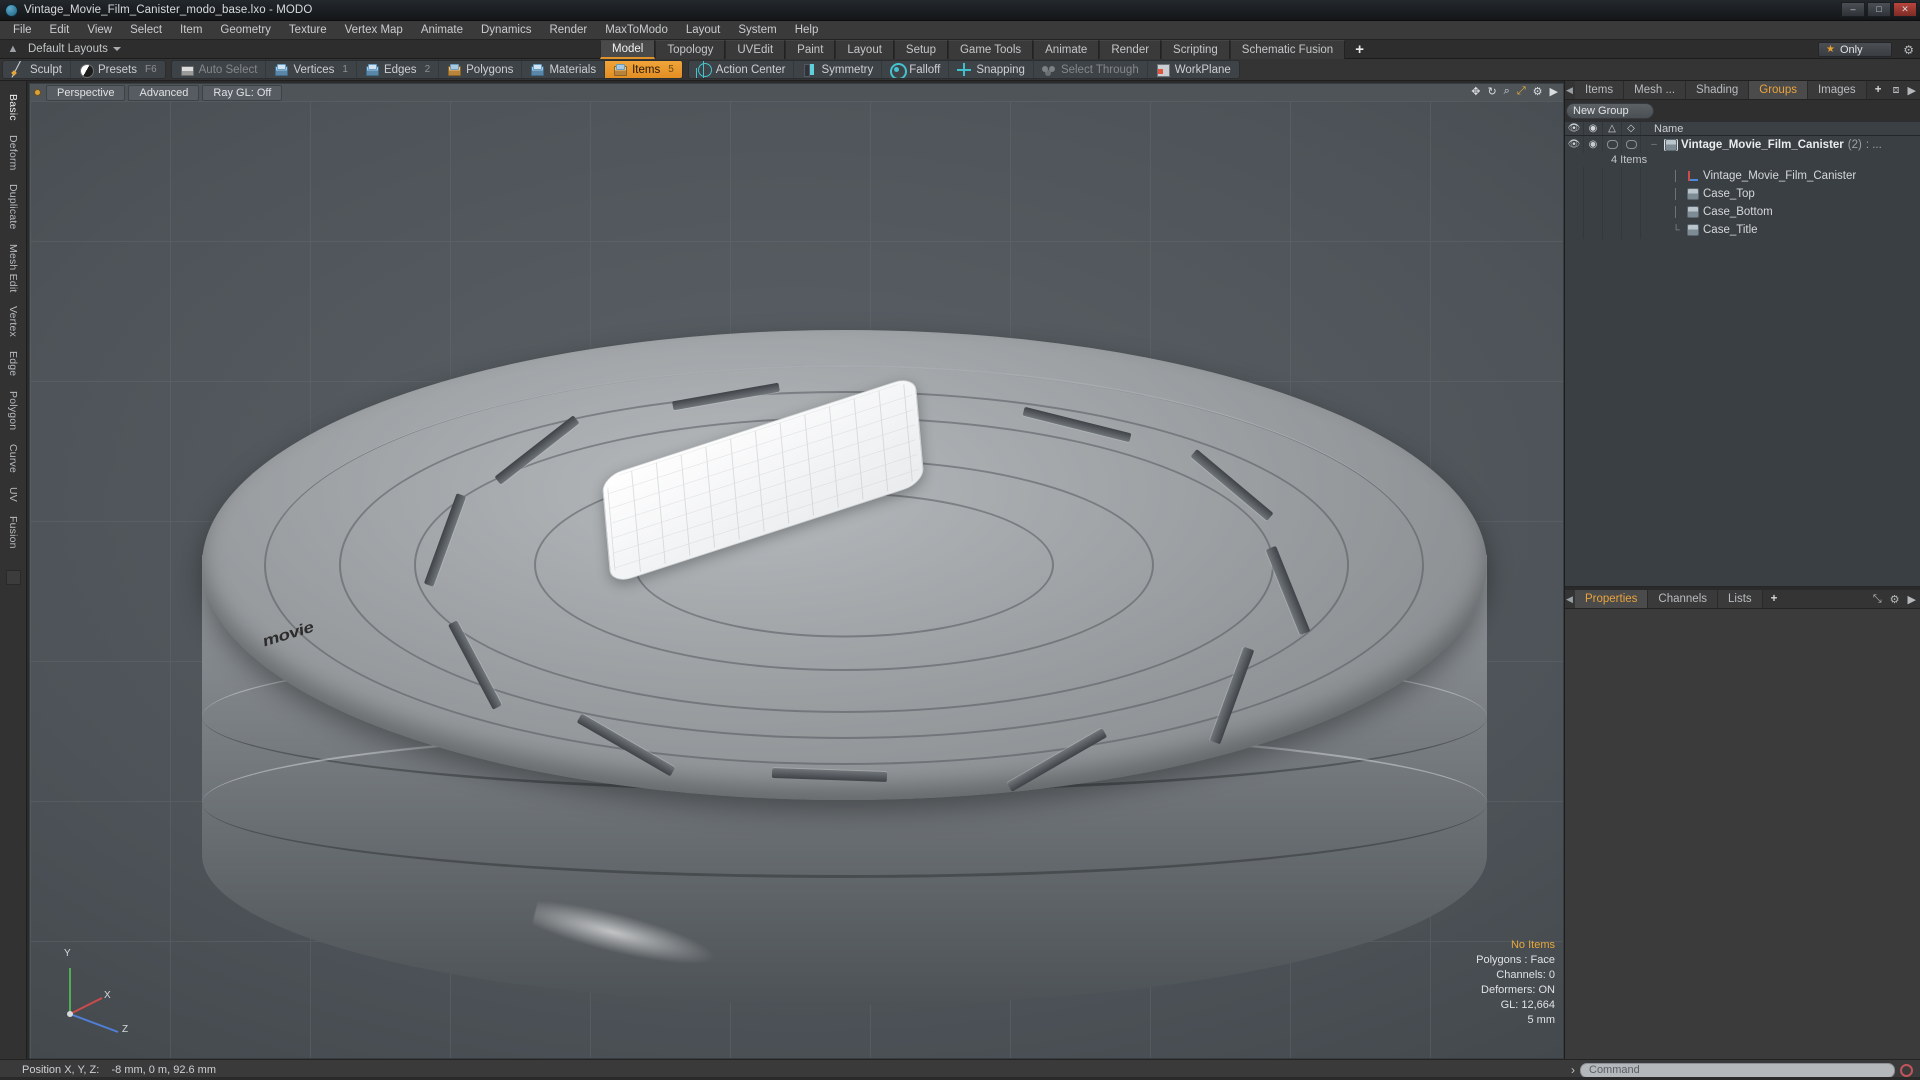 This screenshot has height=1080, width=1920. What do you see at coordinates (245, 30) in the screenshot?
I see `menu-geometry: Geometry` at bounding box center [245, 30].